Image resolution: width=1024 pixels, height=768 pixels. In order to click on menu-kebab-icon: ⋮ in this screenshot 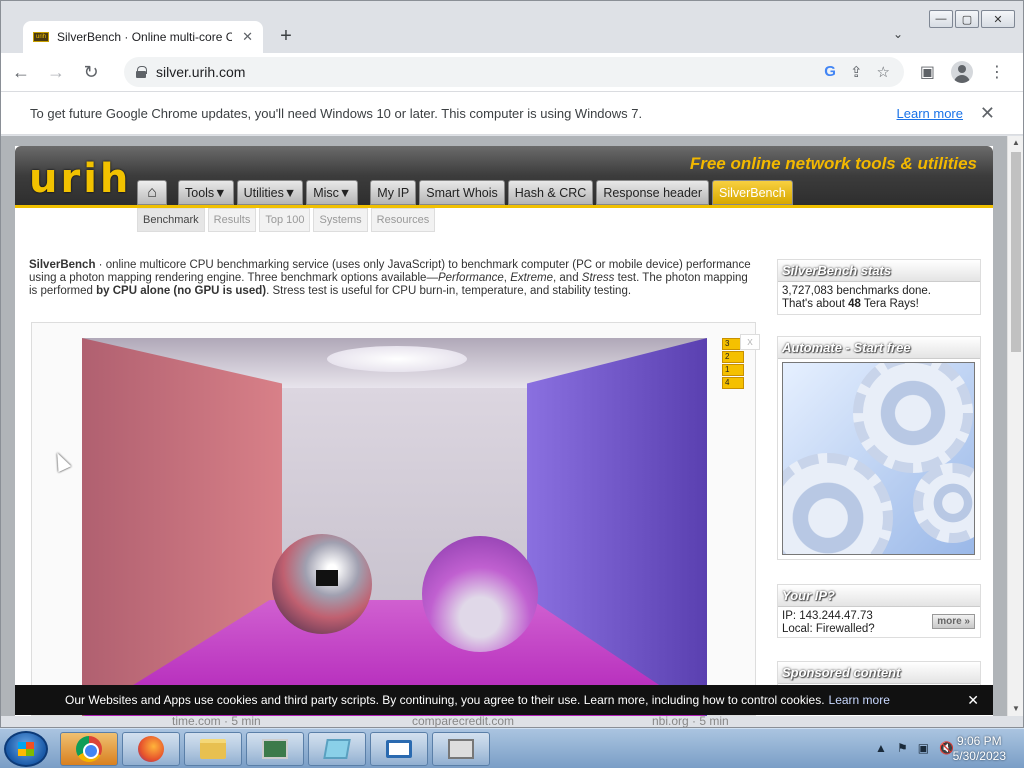, I will do `click(997, 72)`.